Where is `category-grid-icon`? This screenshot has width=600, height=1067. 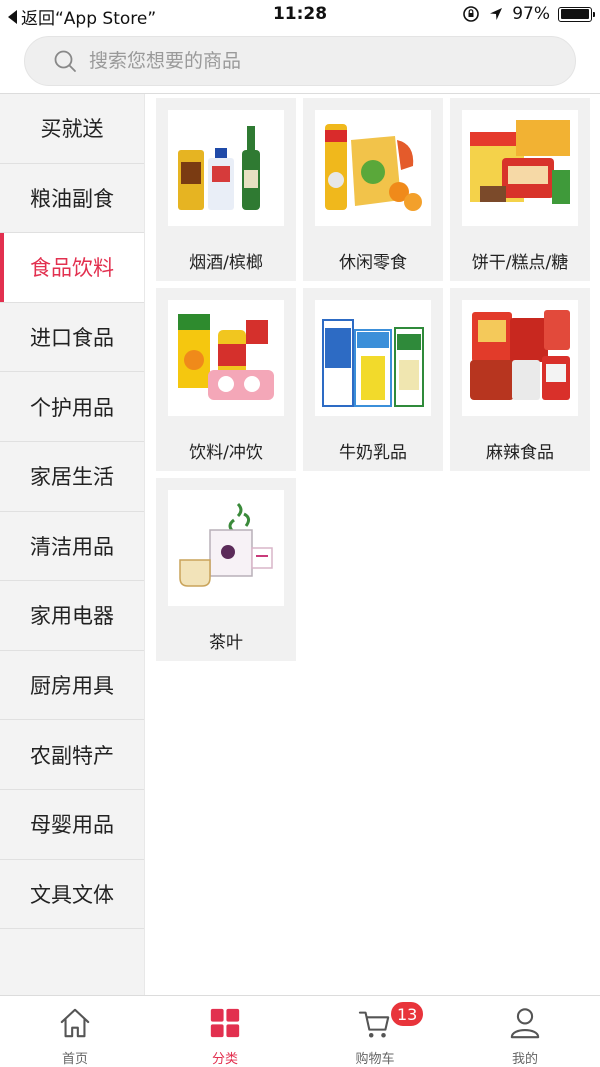
category-grid-icon is located at coordinates (225, 1023).